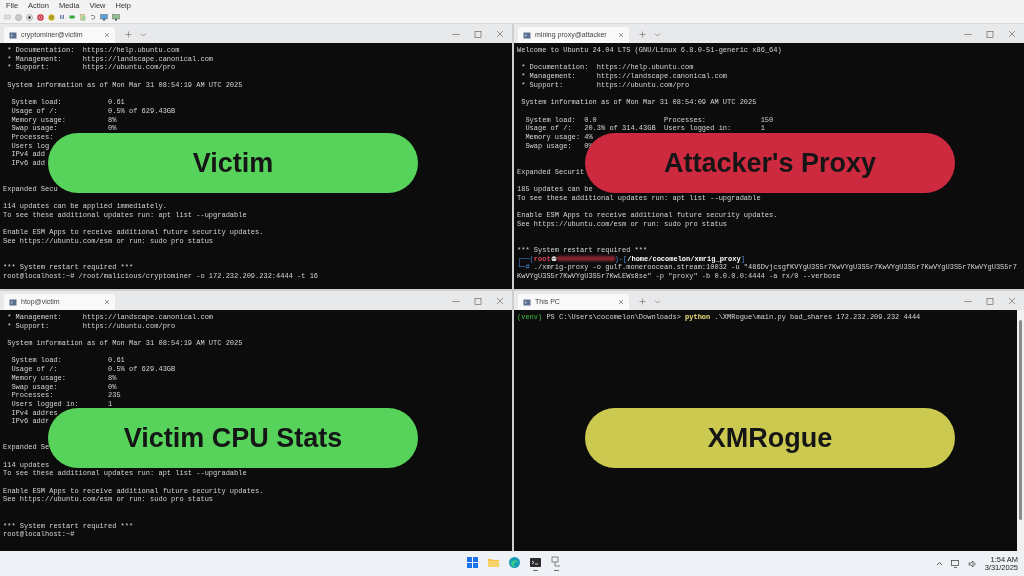 The height and width of the screenshot is (576, 1024). I want to click on windows-icon, so click(472, 562).